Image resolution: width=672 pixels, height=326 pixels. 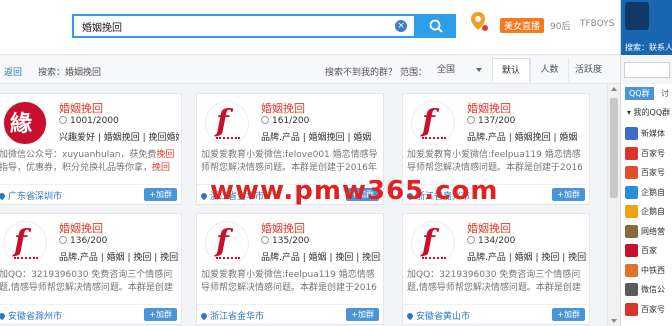 What do you see at coordinates (653, 289) in the screenshot?
I see `group-name: 微信公` at bounding box center [653, 289].